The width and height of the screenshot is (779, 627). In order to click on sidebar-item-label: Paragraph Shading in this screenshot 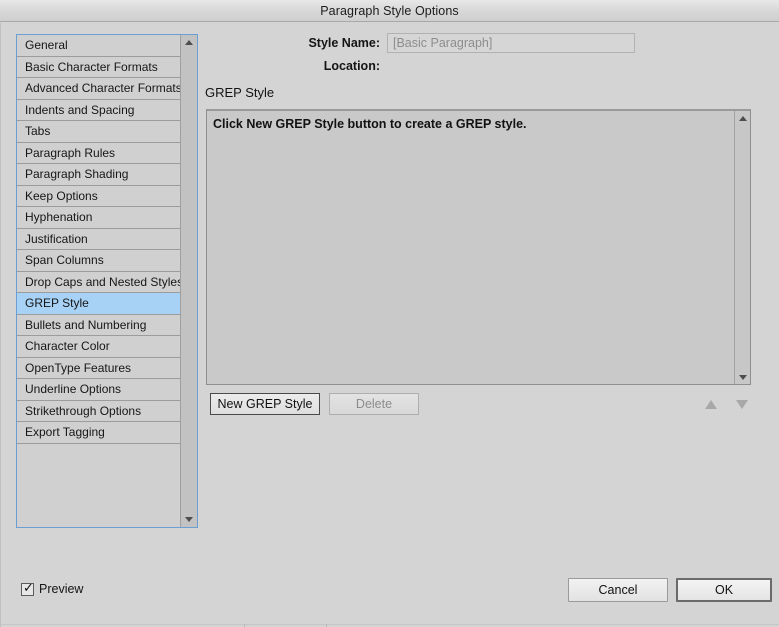, I will do `click(77, 174)`.